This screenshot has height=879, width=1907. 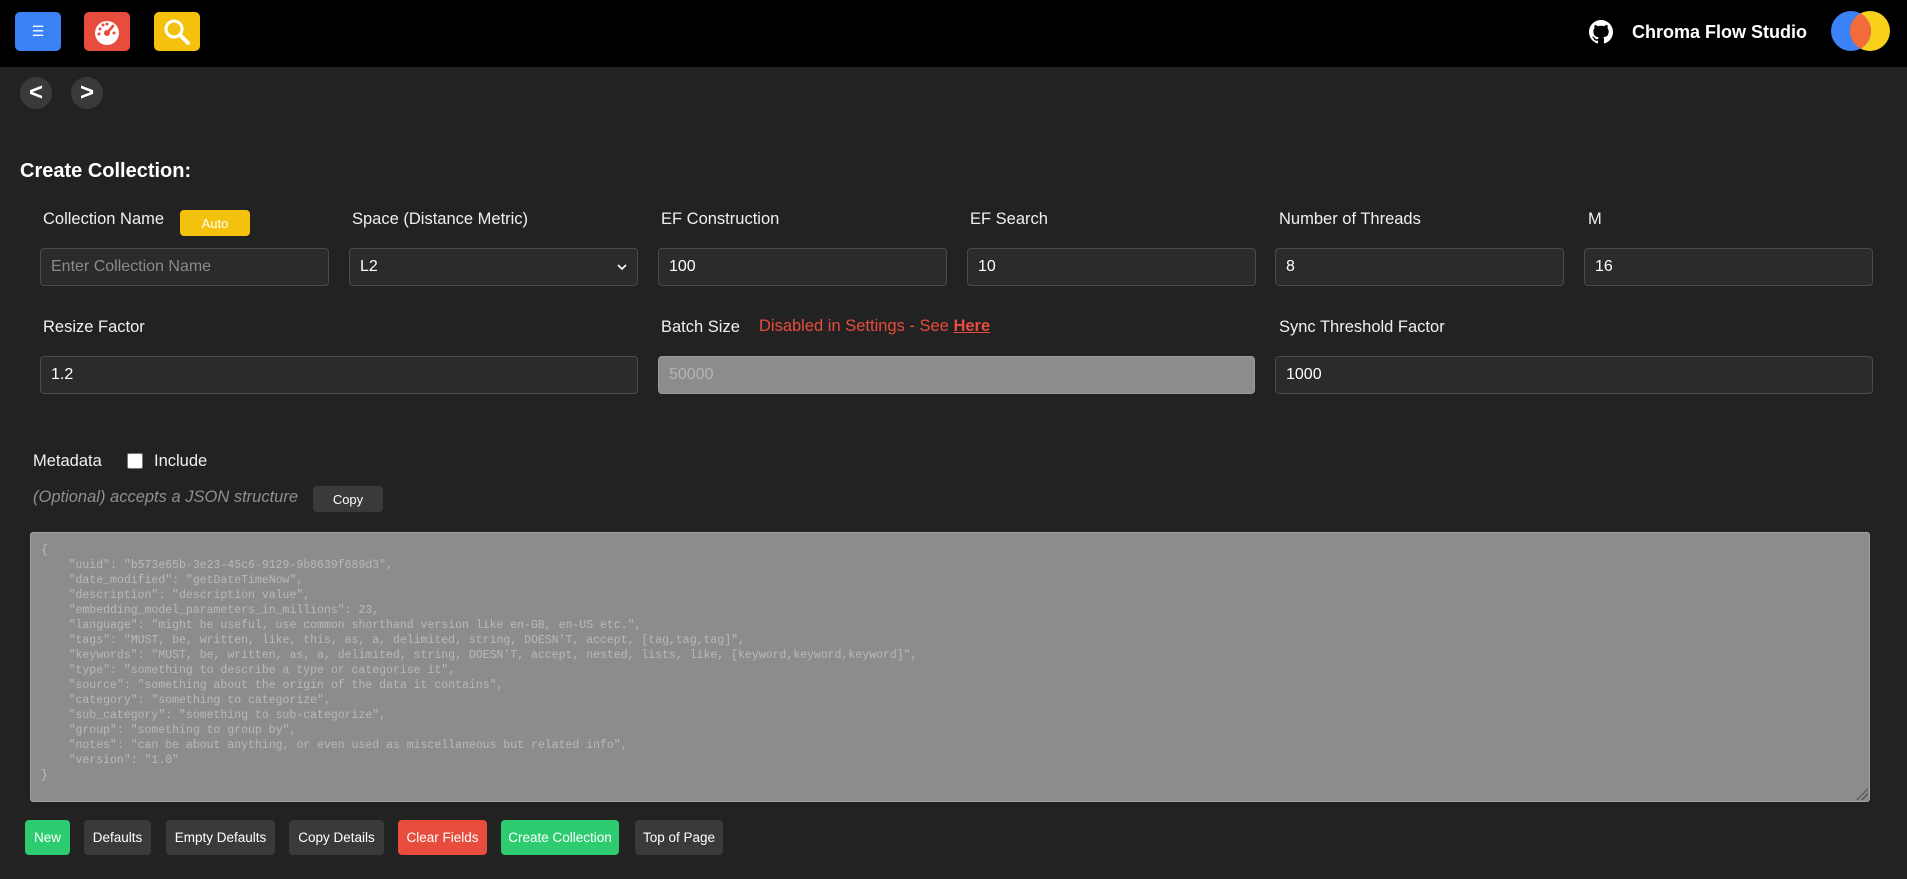 What do you see at coordinates (1595, 219) in the screenshot?
I see `m-label: M` at bounding box center [1595, 219].